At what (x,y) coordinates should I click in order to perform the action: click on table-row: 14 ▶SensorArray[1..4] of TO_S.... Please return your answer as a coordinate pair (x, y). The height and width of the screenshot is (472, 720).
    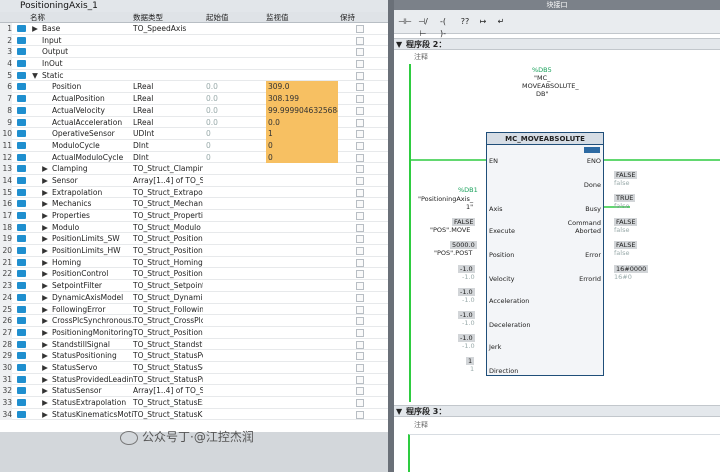
    Looking at the image, I should click on (194, 180).